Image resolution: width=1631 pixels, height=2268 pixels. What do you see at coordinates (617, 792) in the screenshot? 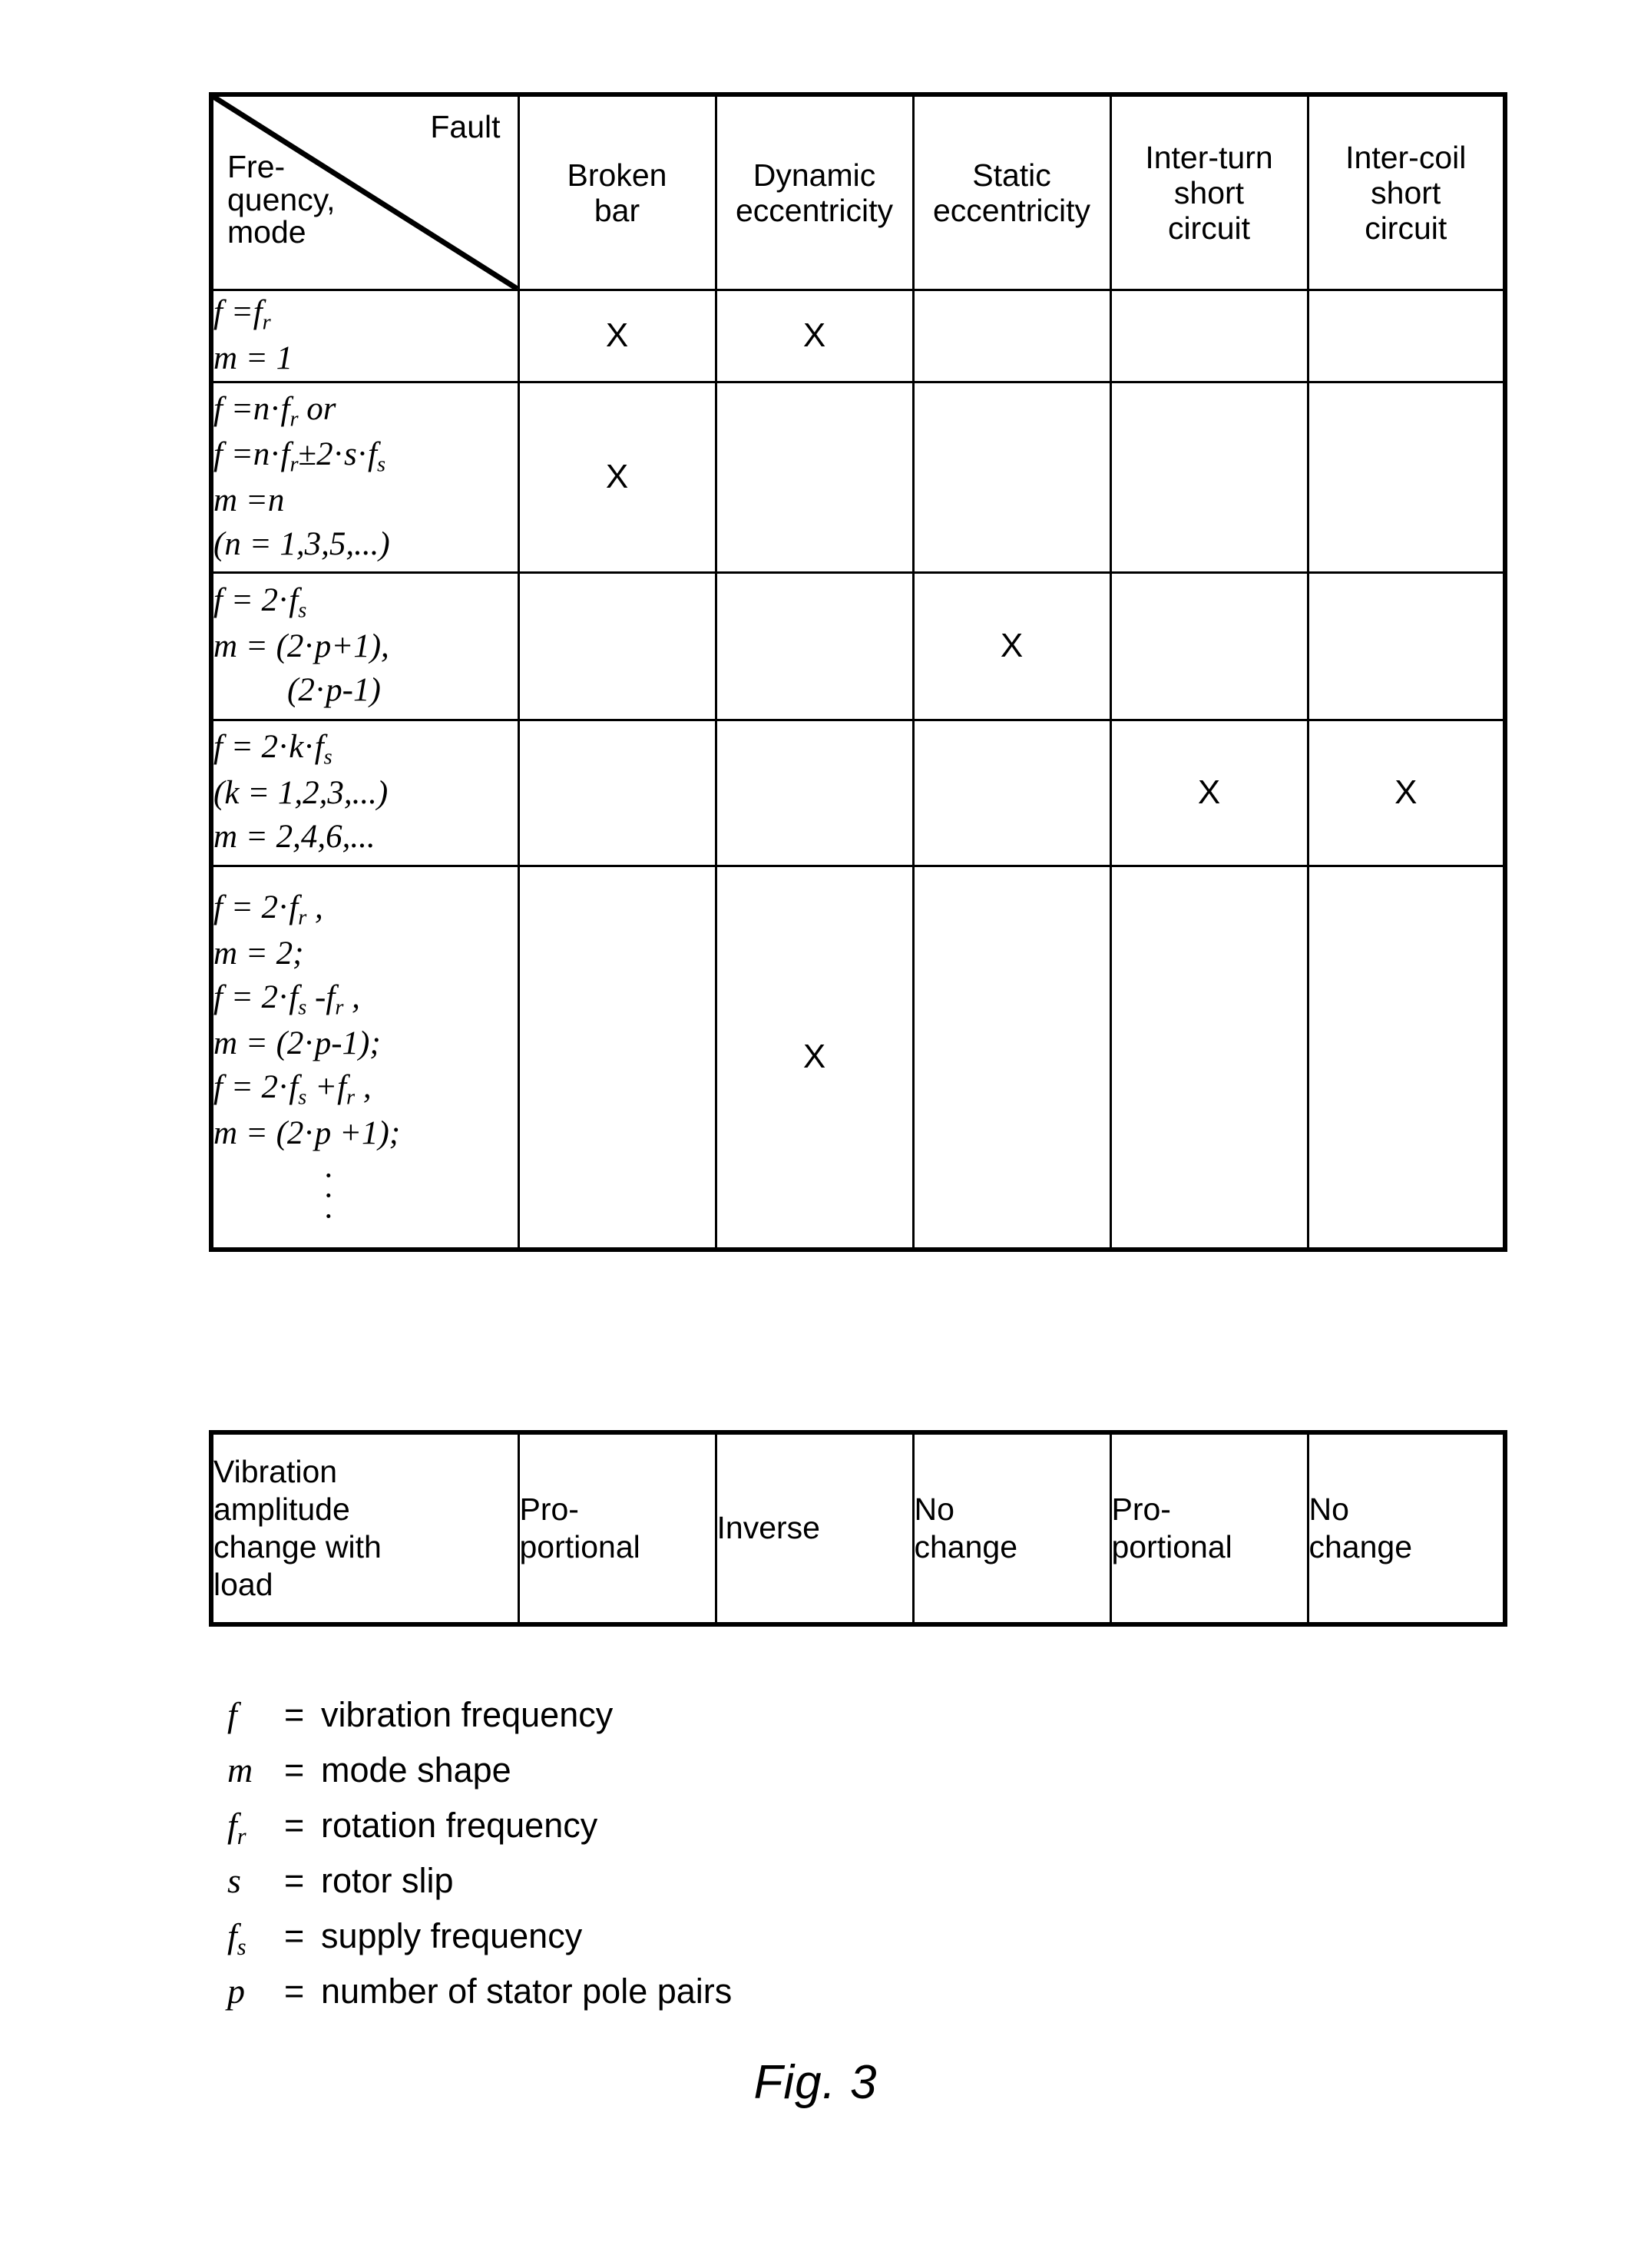
I see `cell-r4-broken-bar` at bounding box center [617, 792].